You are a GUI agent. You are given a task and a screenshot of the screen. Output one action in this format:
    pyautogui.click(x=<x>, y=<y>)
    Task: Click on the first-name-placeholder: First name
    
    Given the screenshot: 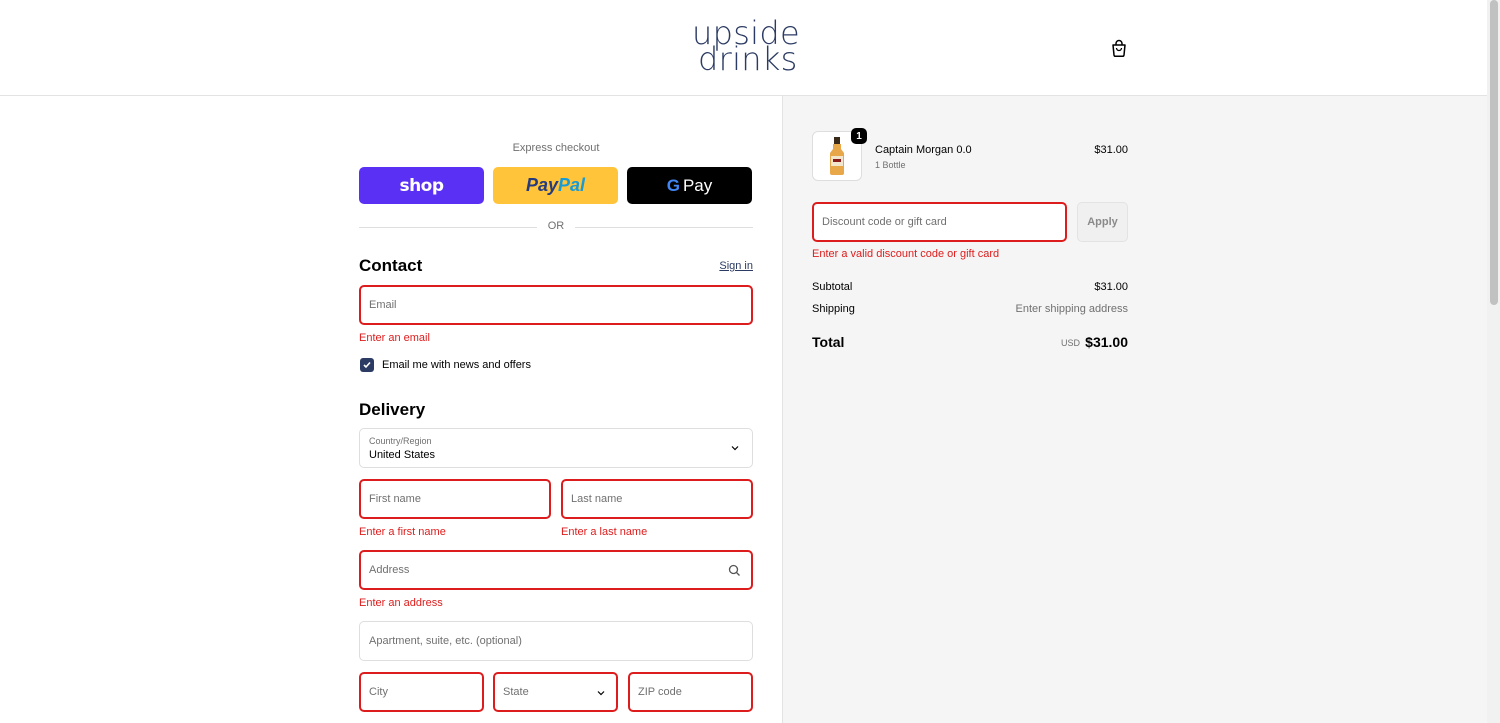 What is the action you would take?
    pyautogui.click(x=395, y=499)
    